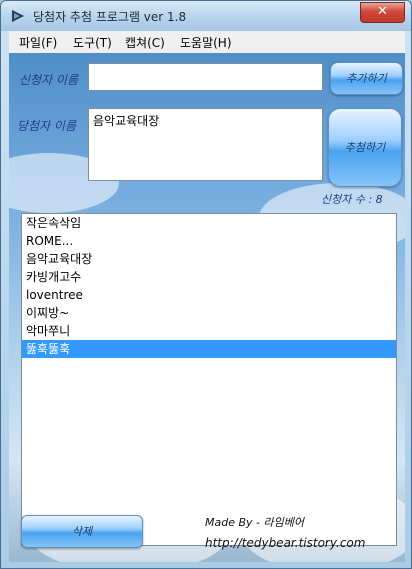 This screenshot has width=412, height=569. What do you see at coordinates (205, 144) in the screenshot?
I see `winner-name-field: 음악교육대장` at bounding box center [205, 144].